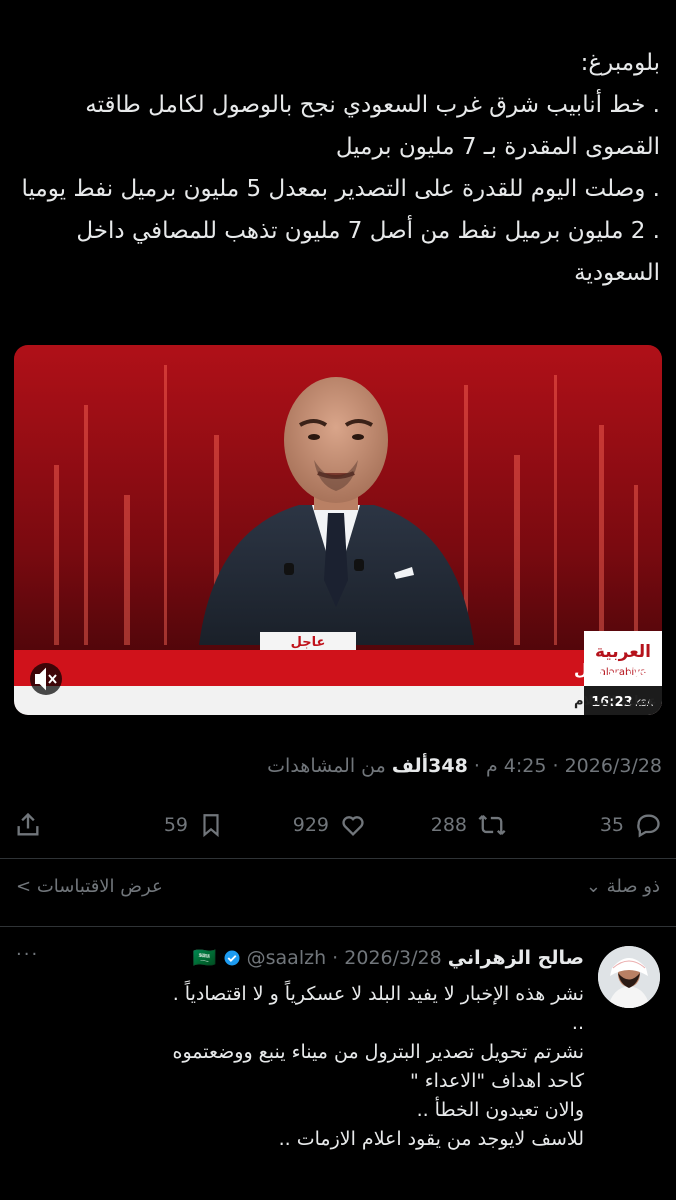 The image size is (676, 1200). Describe the element at coordinates (286, 958) in the screenshot. I see `reply-handle: @saalzh` at that location.